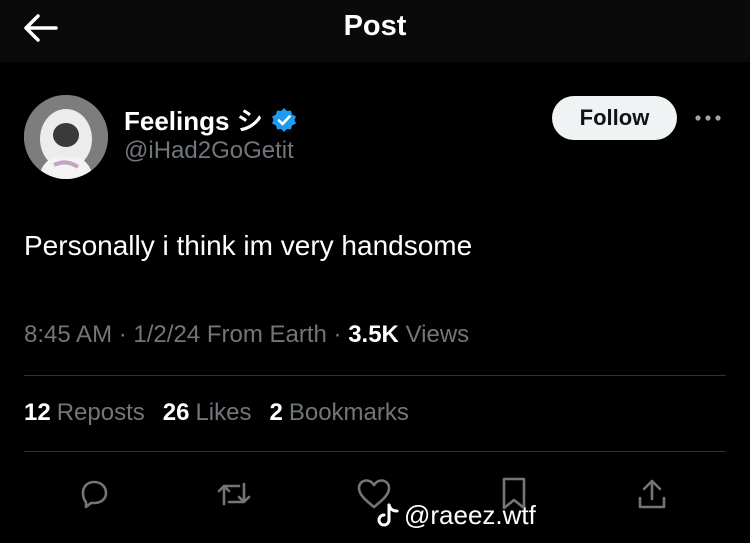 This screenshot has height=543, width=750. Describe the element at coordinates (37, 412) in the screenshot. I see `reposts-count: 12` at that location.